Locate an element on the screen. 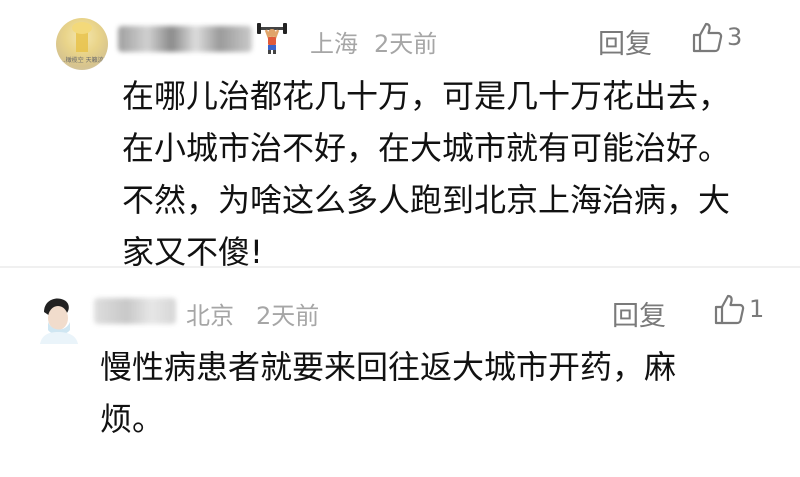 The width and height of the screenshot is (800, 477). location-label: 上海 is located at coordinates (334, 44).